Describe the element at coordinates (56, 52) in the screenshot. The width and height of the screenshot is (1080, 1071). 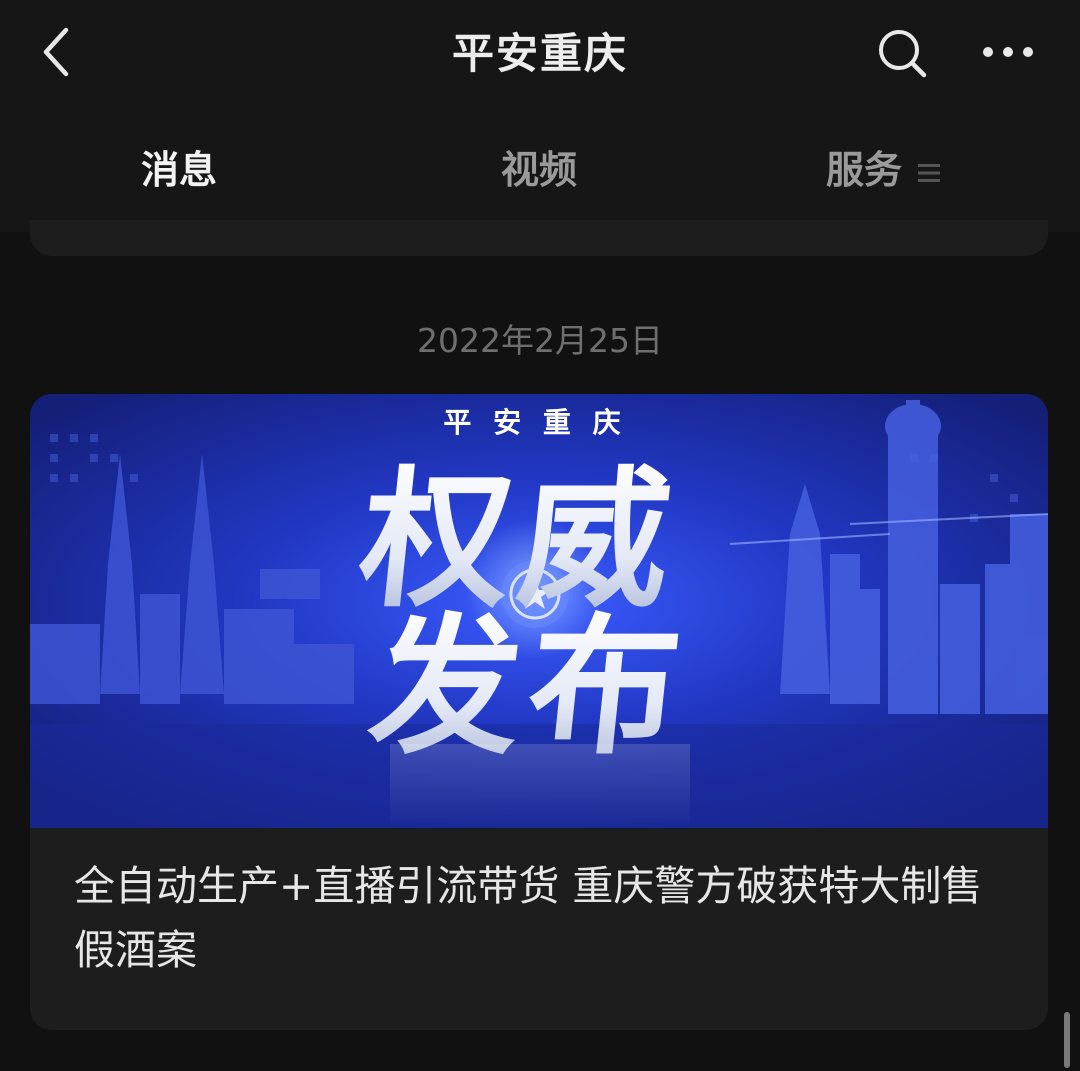
I see `chevron-left-icon` at that location.